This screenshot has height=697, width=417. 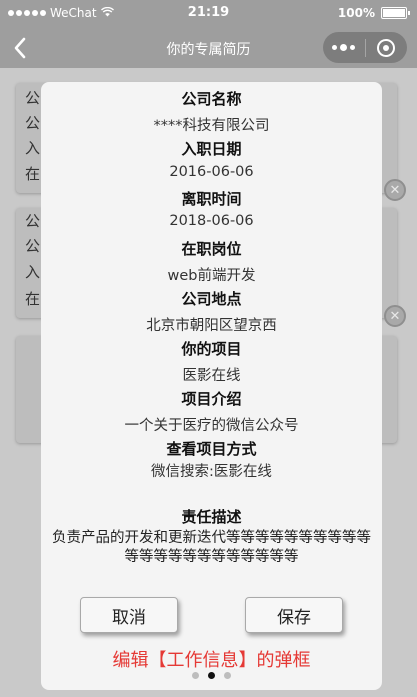 What do you see at coordinates (335, 47) in the screenshot?
I see `more-icon` at bounding box center [335, 47].